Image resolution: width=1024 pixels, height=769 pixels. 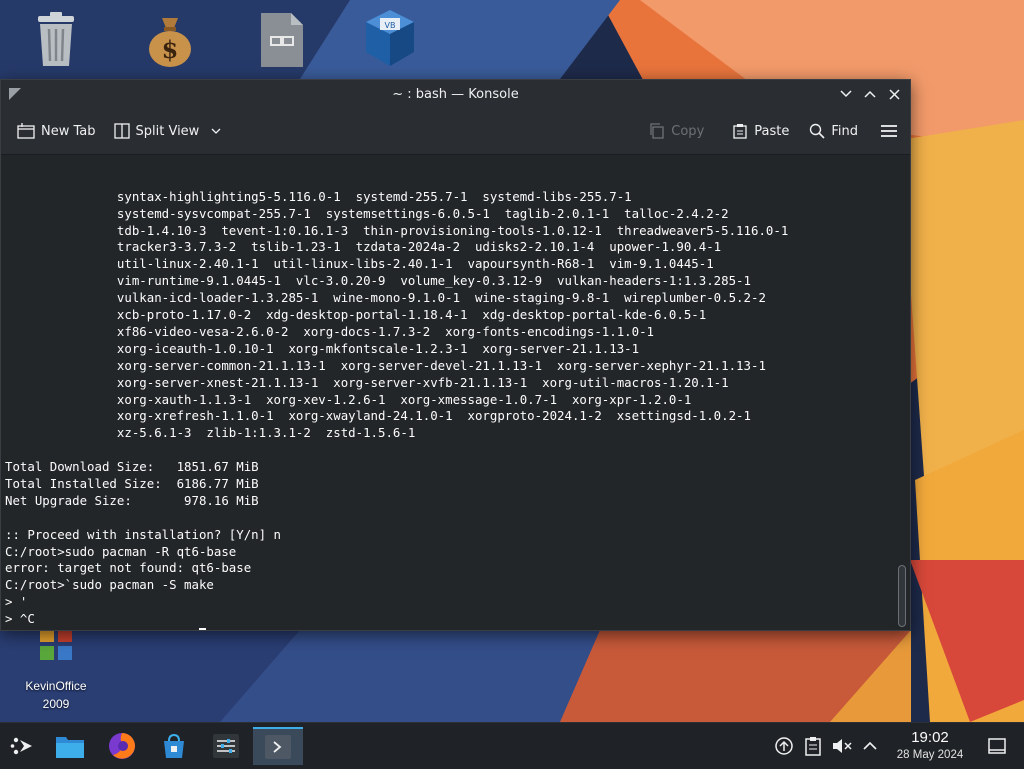 I want to click on copy-icon, so click(x=657, y=131).